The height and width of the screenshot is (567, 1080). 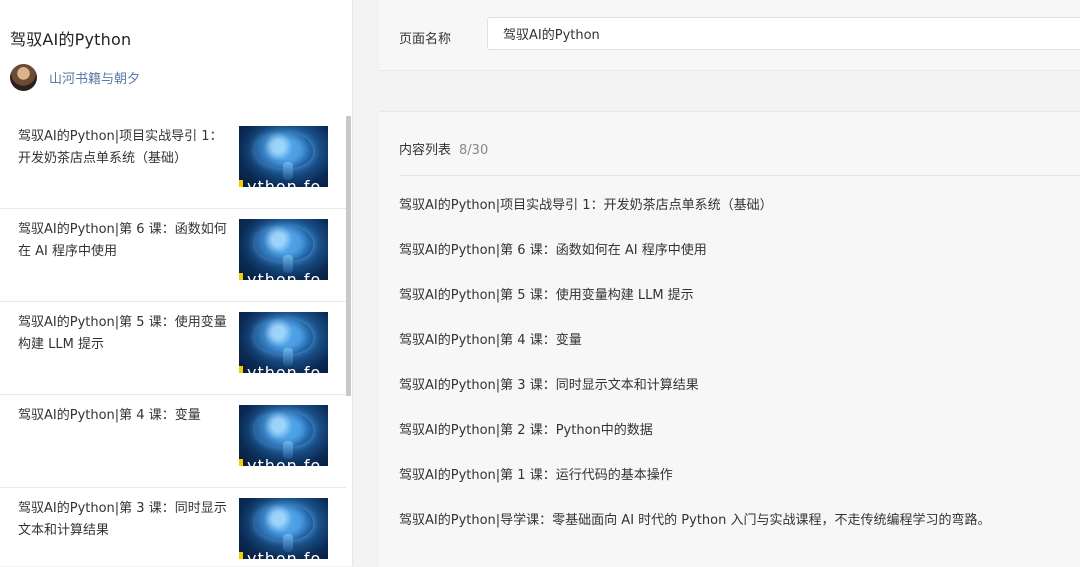 What do you see at coordinates (122, 240) in the screenshot?
I see `preview-item-title: 驾驭AI的Python|第 6 课：函数如何在 AI 程序中使用` at bounding box center [122, 240].